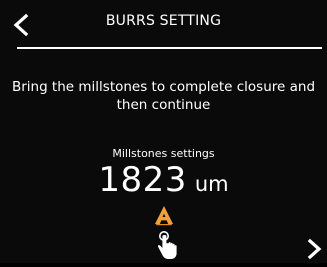 This screenshot has height=267, width=327. Describe the element at coordinates (167, 246) in the screenshot. I see `tap-hand-icon` at that location.